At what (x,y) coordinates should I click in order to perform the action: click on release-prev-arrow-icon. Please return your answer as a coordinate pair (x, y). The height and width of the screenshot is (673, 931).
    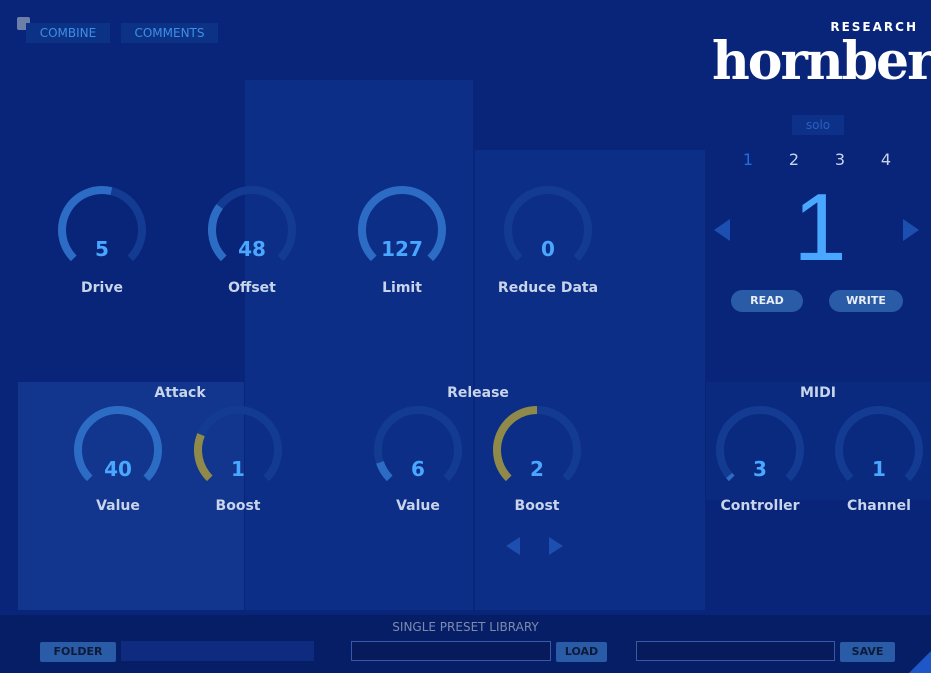
    Looking at the image, I should click on (513, 546).